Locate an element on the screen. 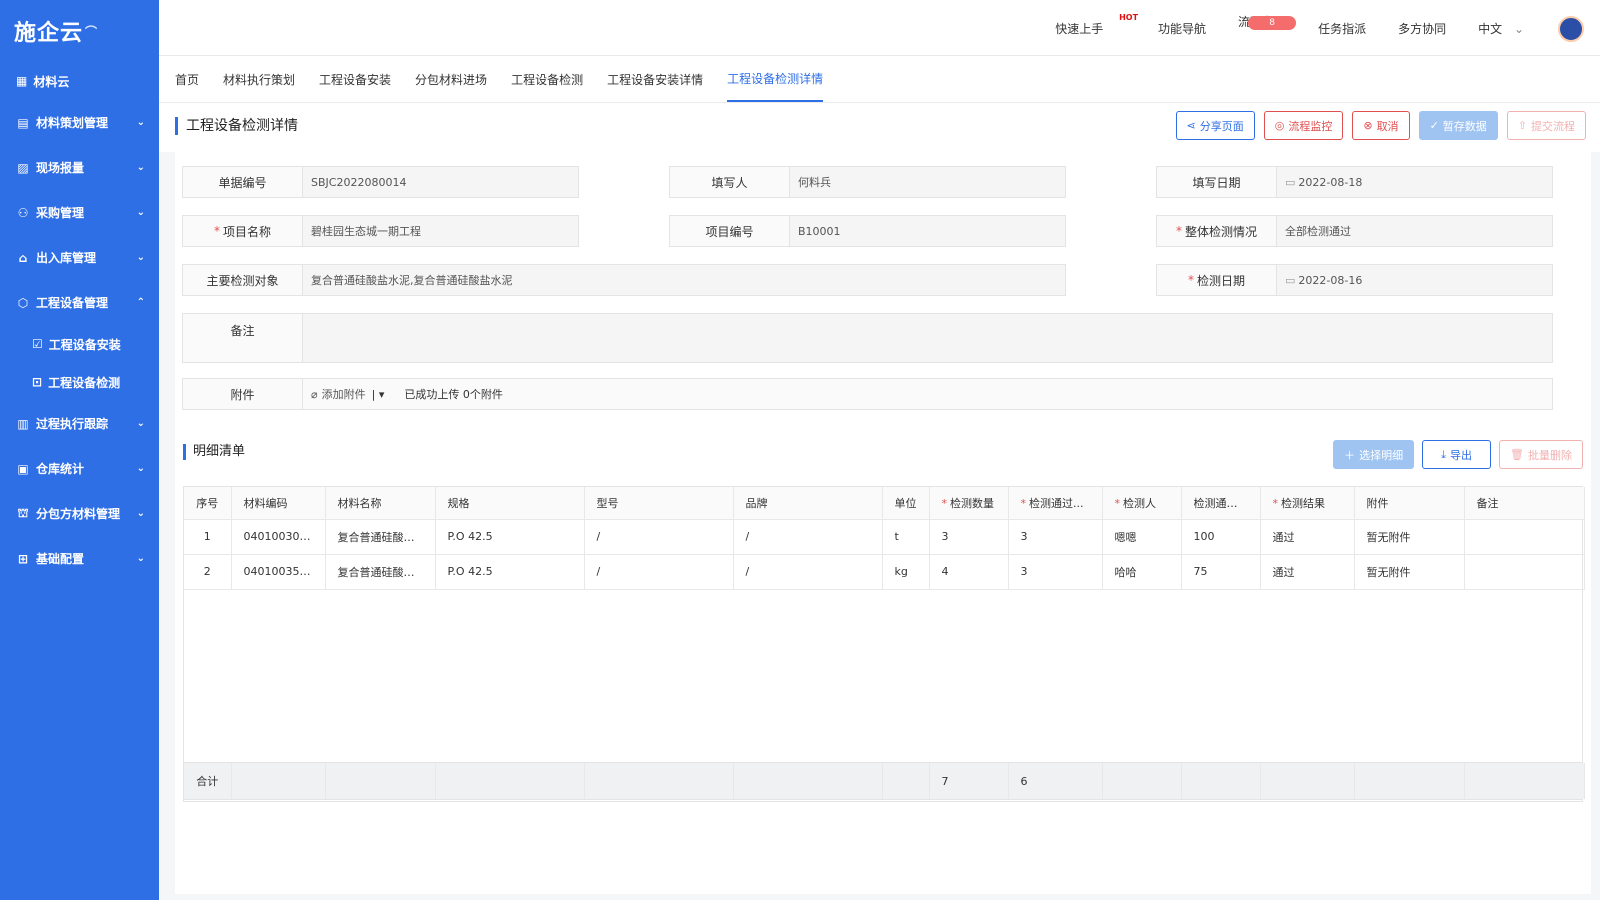  sidebar-item-inout: ⌂ 出入库管理 ⌄ is located at coordinates (79, 257).